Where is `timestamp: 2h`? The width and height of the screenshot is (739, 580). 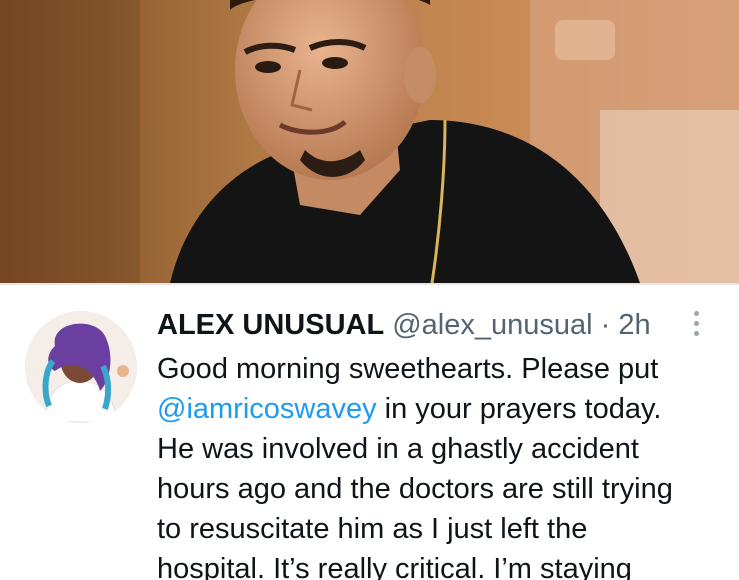 timestamp: 2h is located at coordinates (634, 325).